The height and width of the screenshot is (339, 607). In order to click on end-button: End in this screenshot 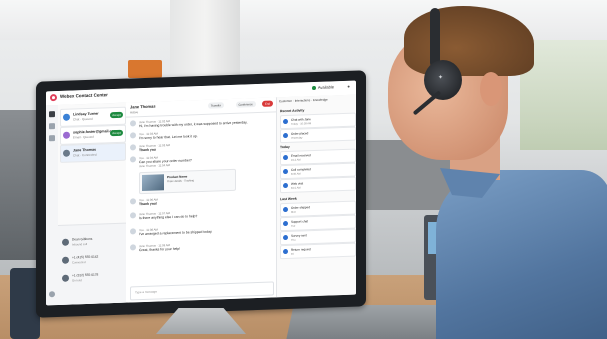, I will do `click(267, 103)`.